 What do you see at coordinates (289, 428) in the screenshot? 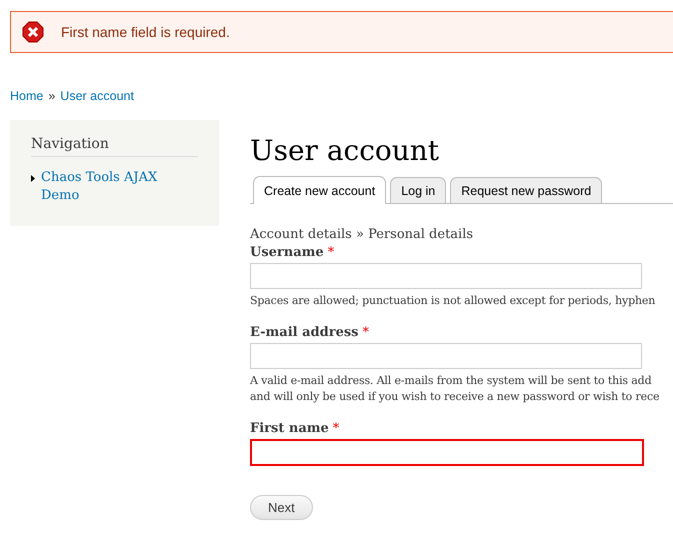
I see `field-label: First name` at bounding box center [289, 428].